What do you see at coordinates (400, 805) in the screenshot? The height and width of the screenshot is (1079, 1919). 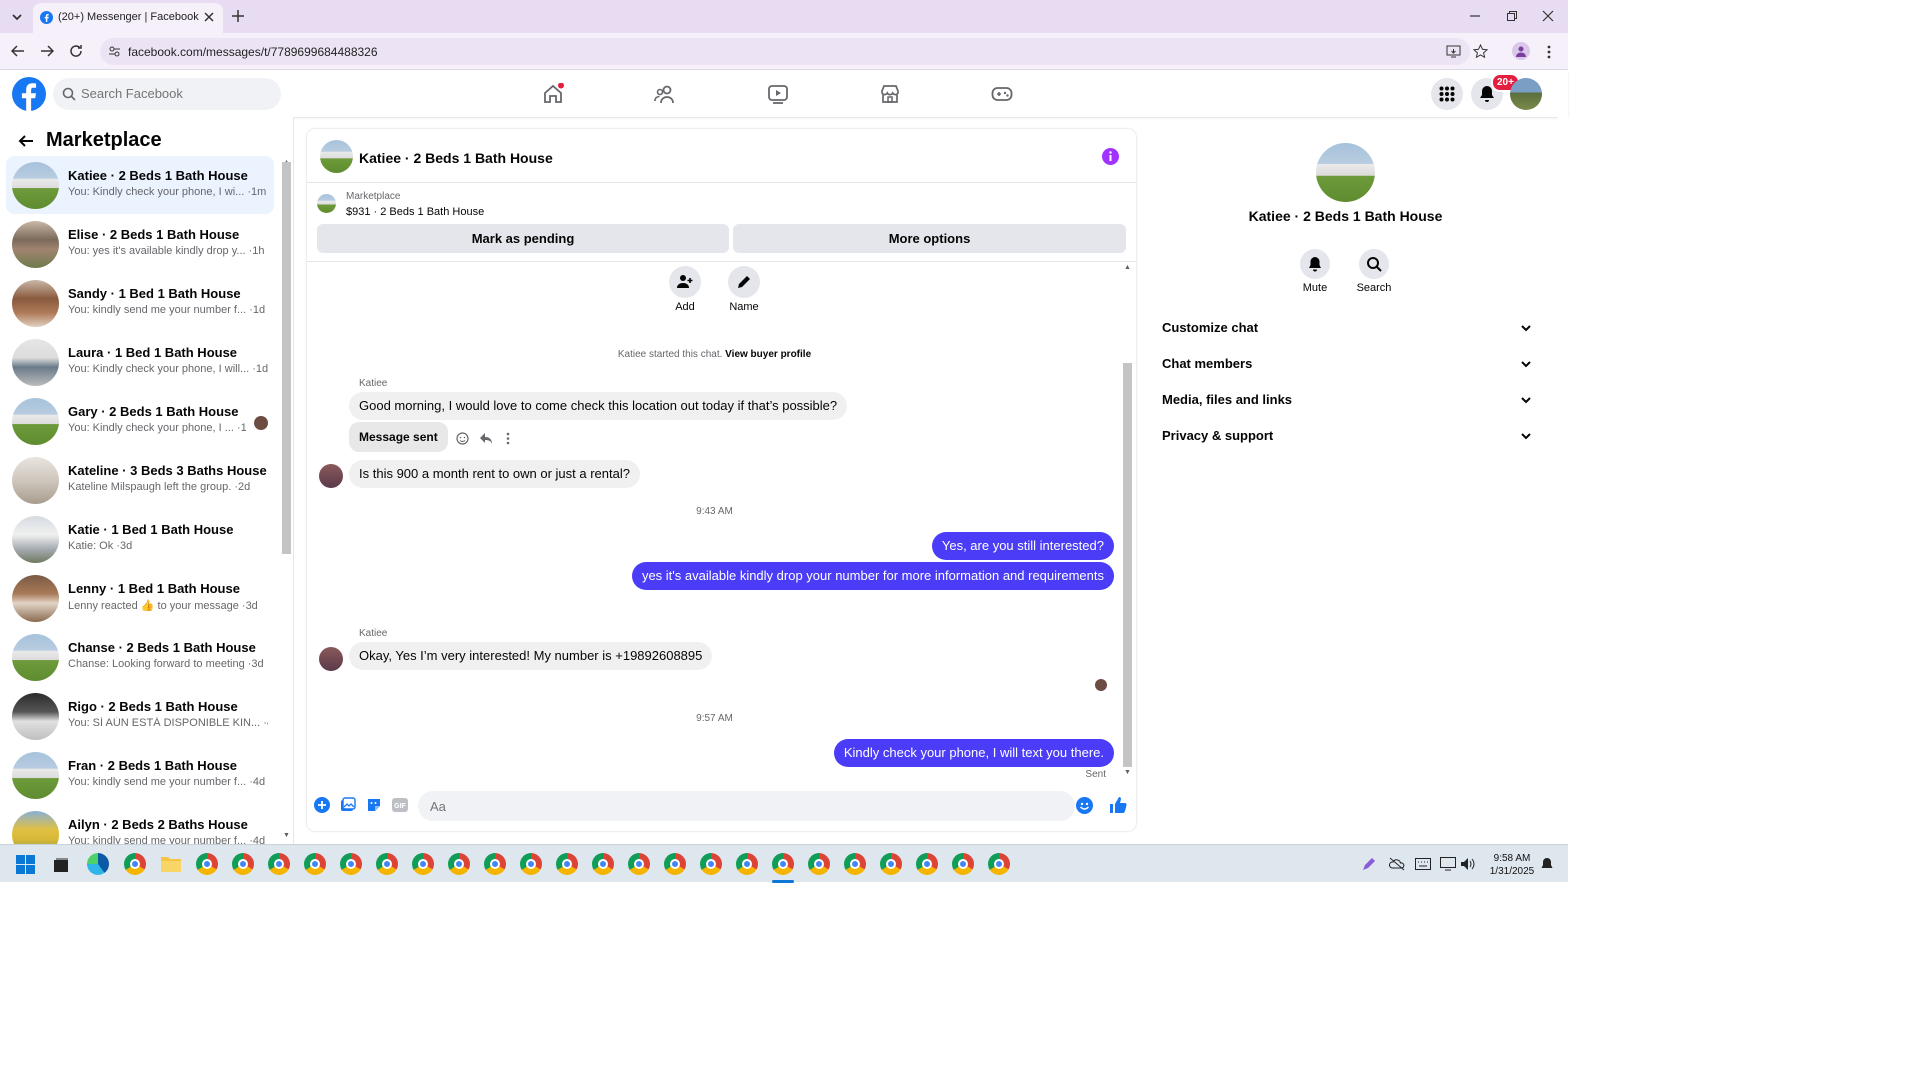 I see `gif-icon: GIF` at bounding box center [400, 805].